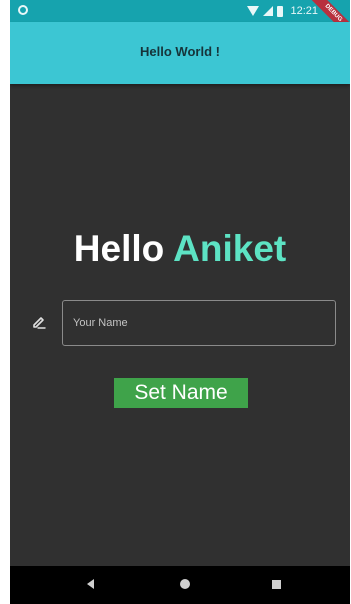  Describe the element at coordinates (253, 11) in the screenshot. I see `wifi-icon` at that location.